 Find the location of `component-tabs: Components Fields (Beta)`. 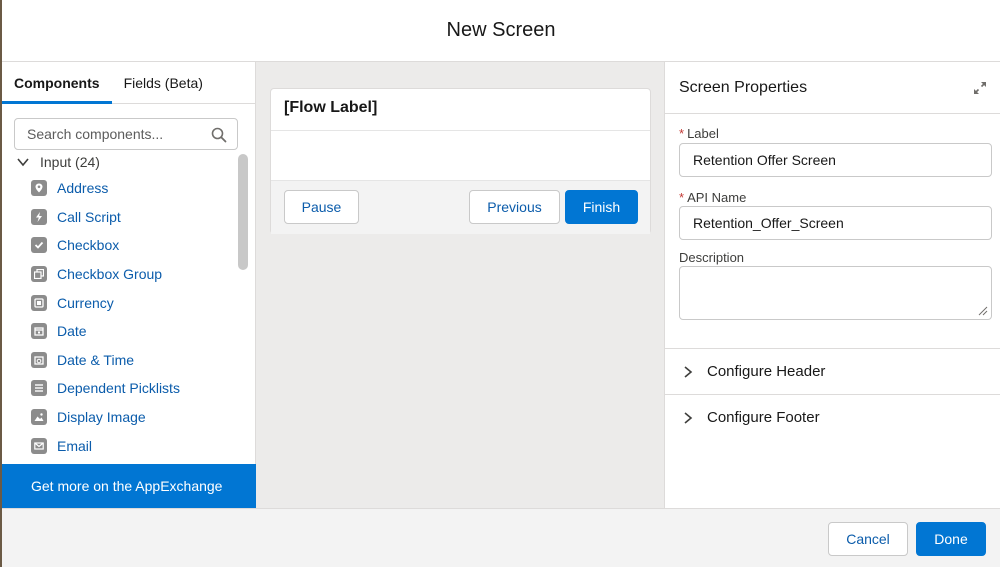

component-tabs: Components Fields (Beta) is located at coordinates (128, 83).